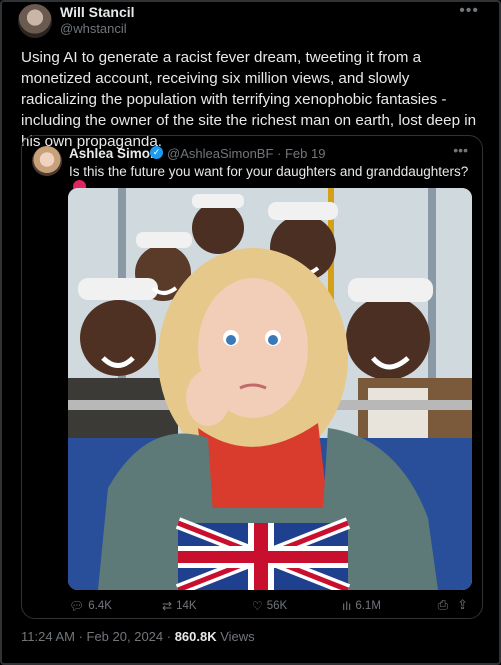  I want to click on views-label: Views, so click(235, 636).